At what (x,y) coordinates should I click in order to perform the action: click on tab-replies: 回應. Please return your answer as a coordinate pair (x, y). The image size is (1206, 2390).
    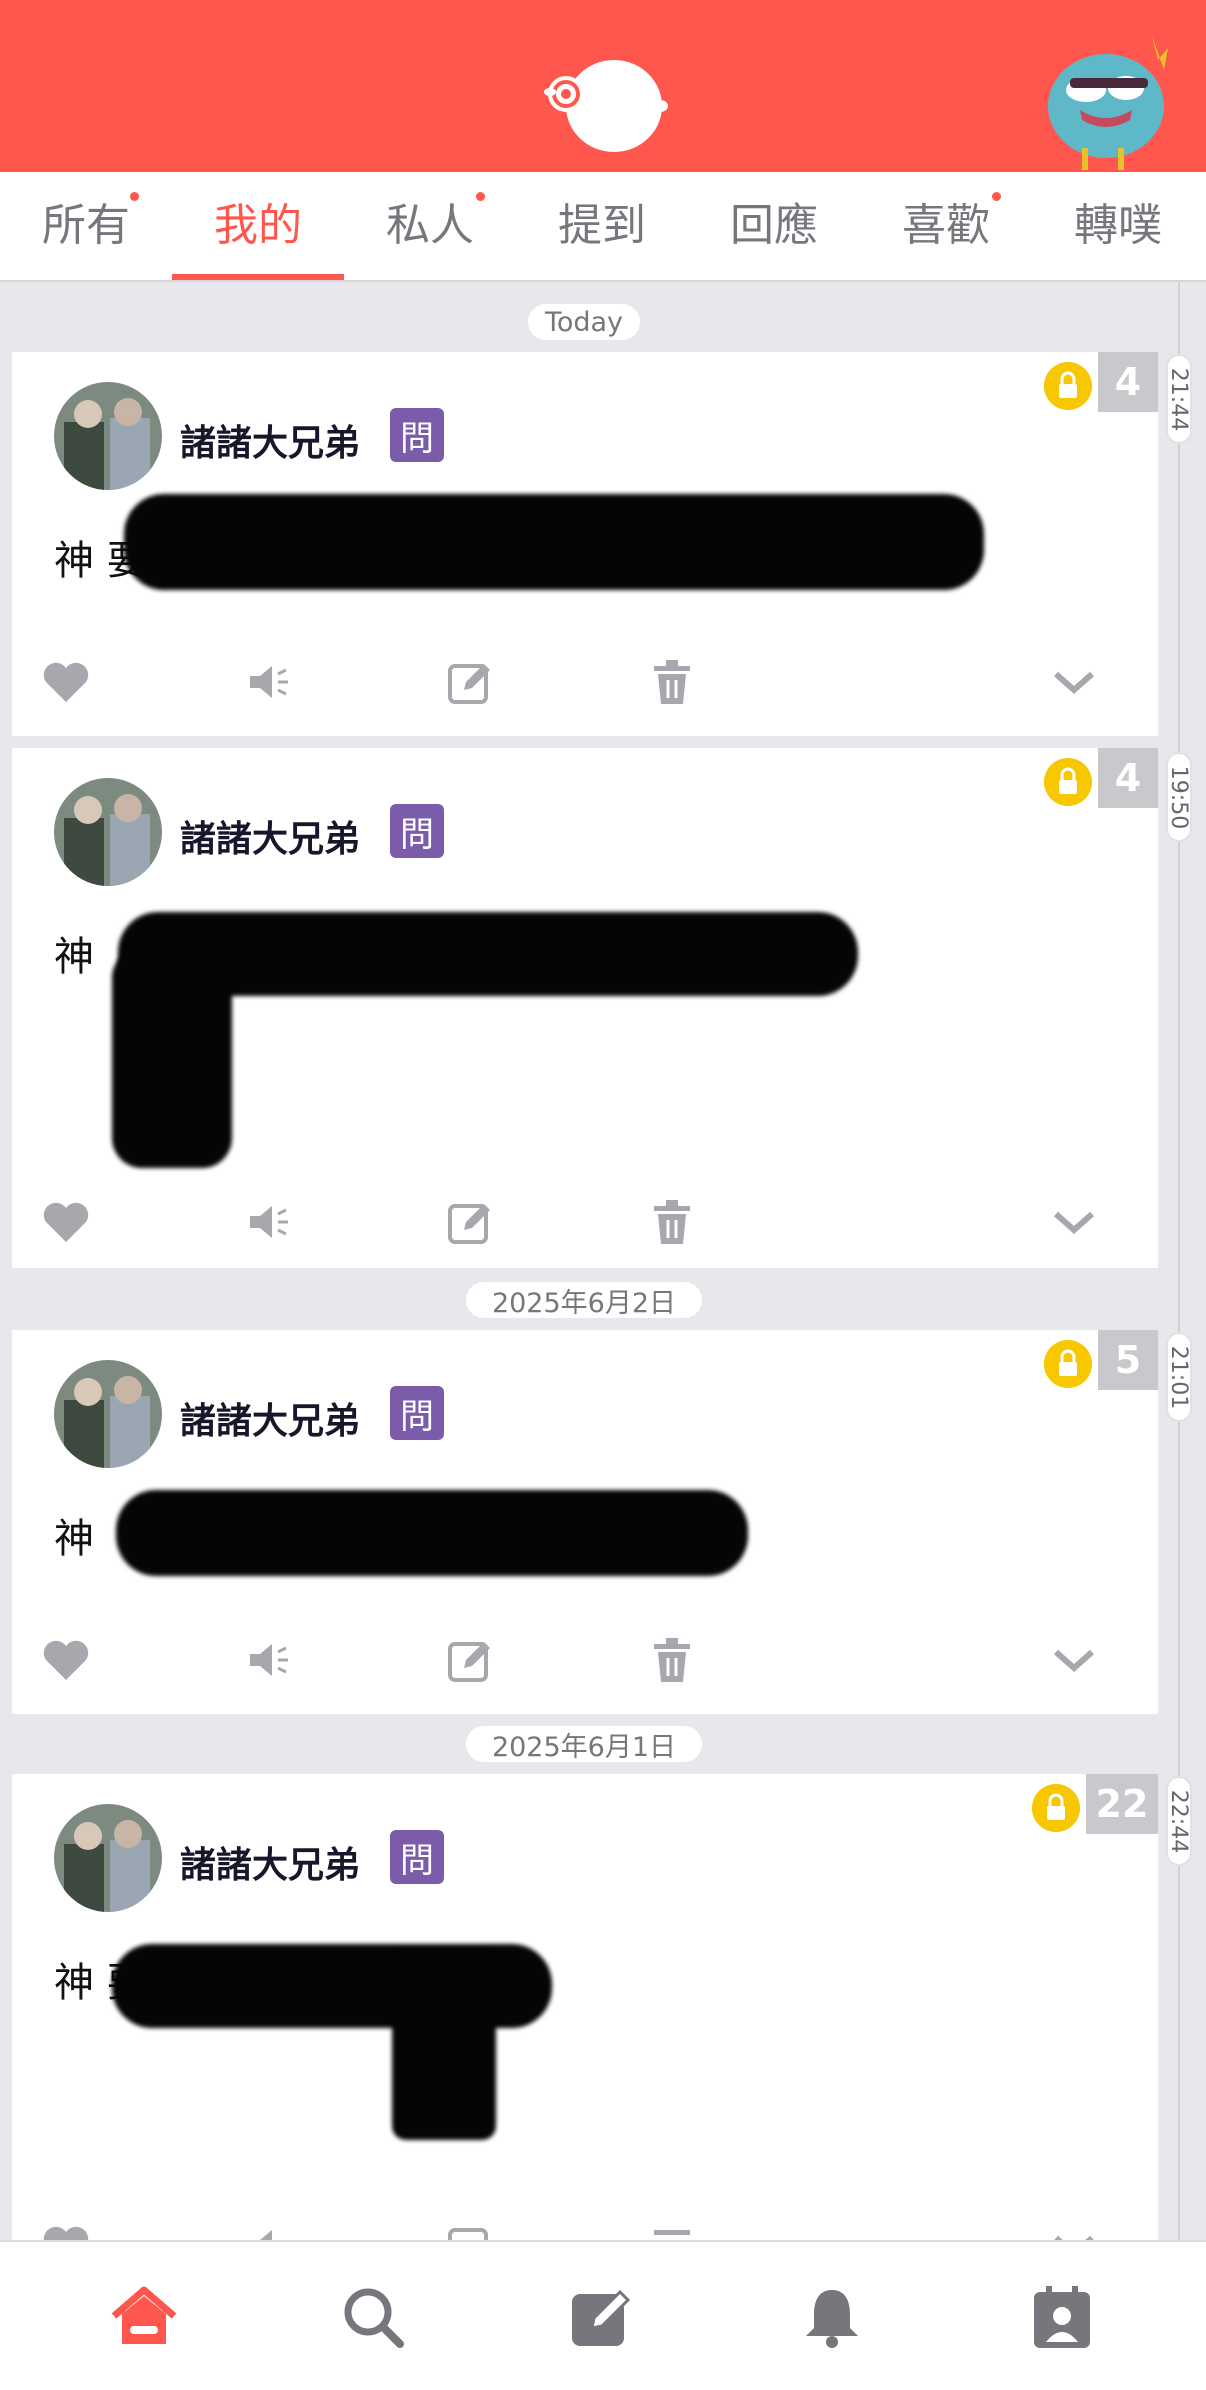
    Looking at the image, I should click on (774, 226).